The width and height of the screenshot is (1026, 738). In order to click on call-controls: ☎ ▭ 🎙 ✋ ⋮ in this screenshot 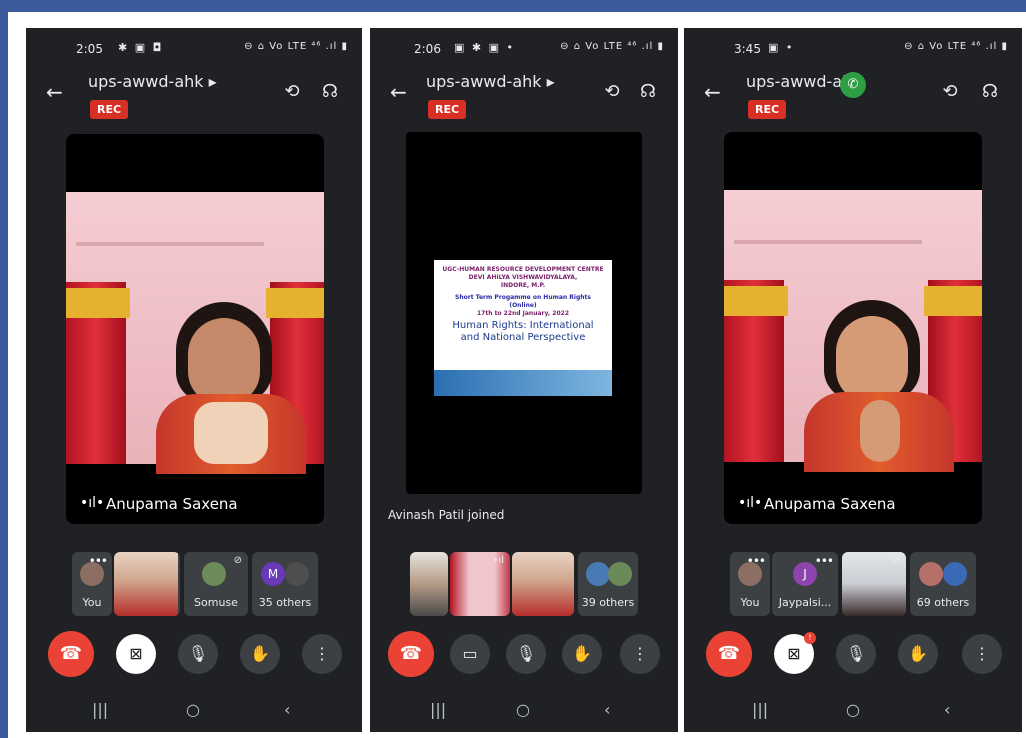, I will do `click(524, 656)`.